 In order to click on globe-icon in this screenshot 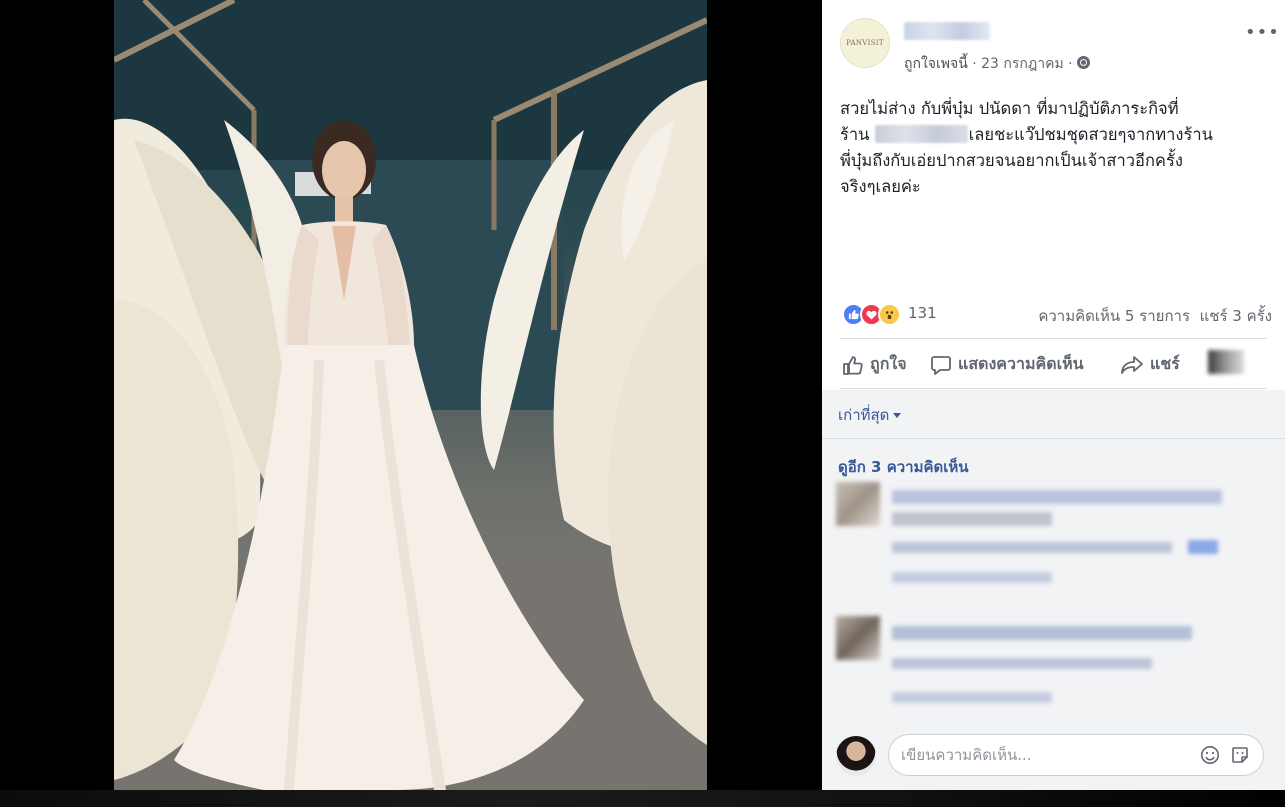, I will do `click(1084, 62)`.